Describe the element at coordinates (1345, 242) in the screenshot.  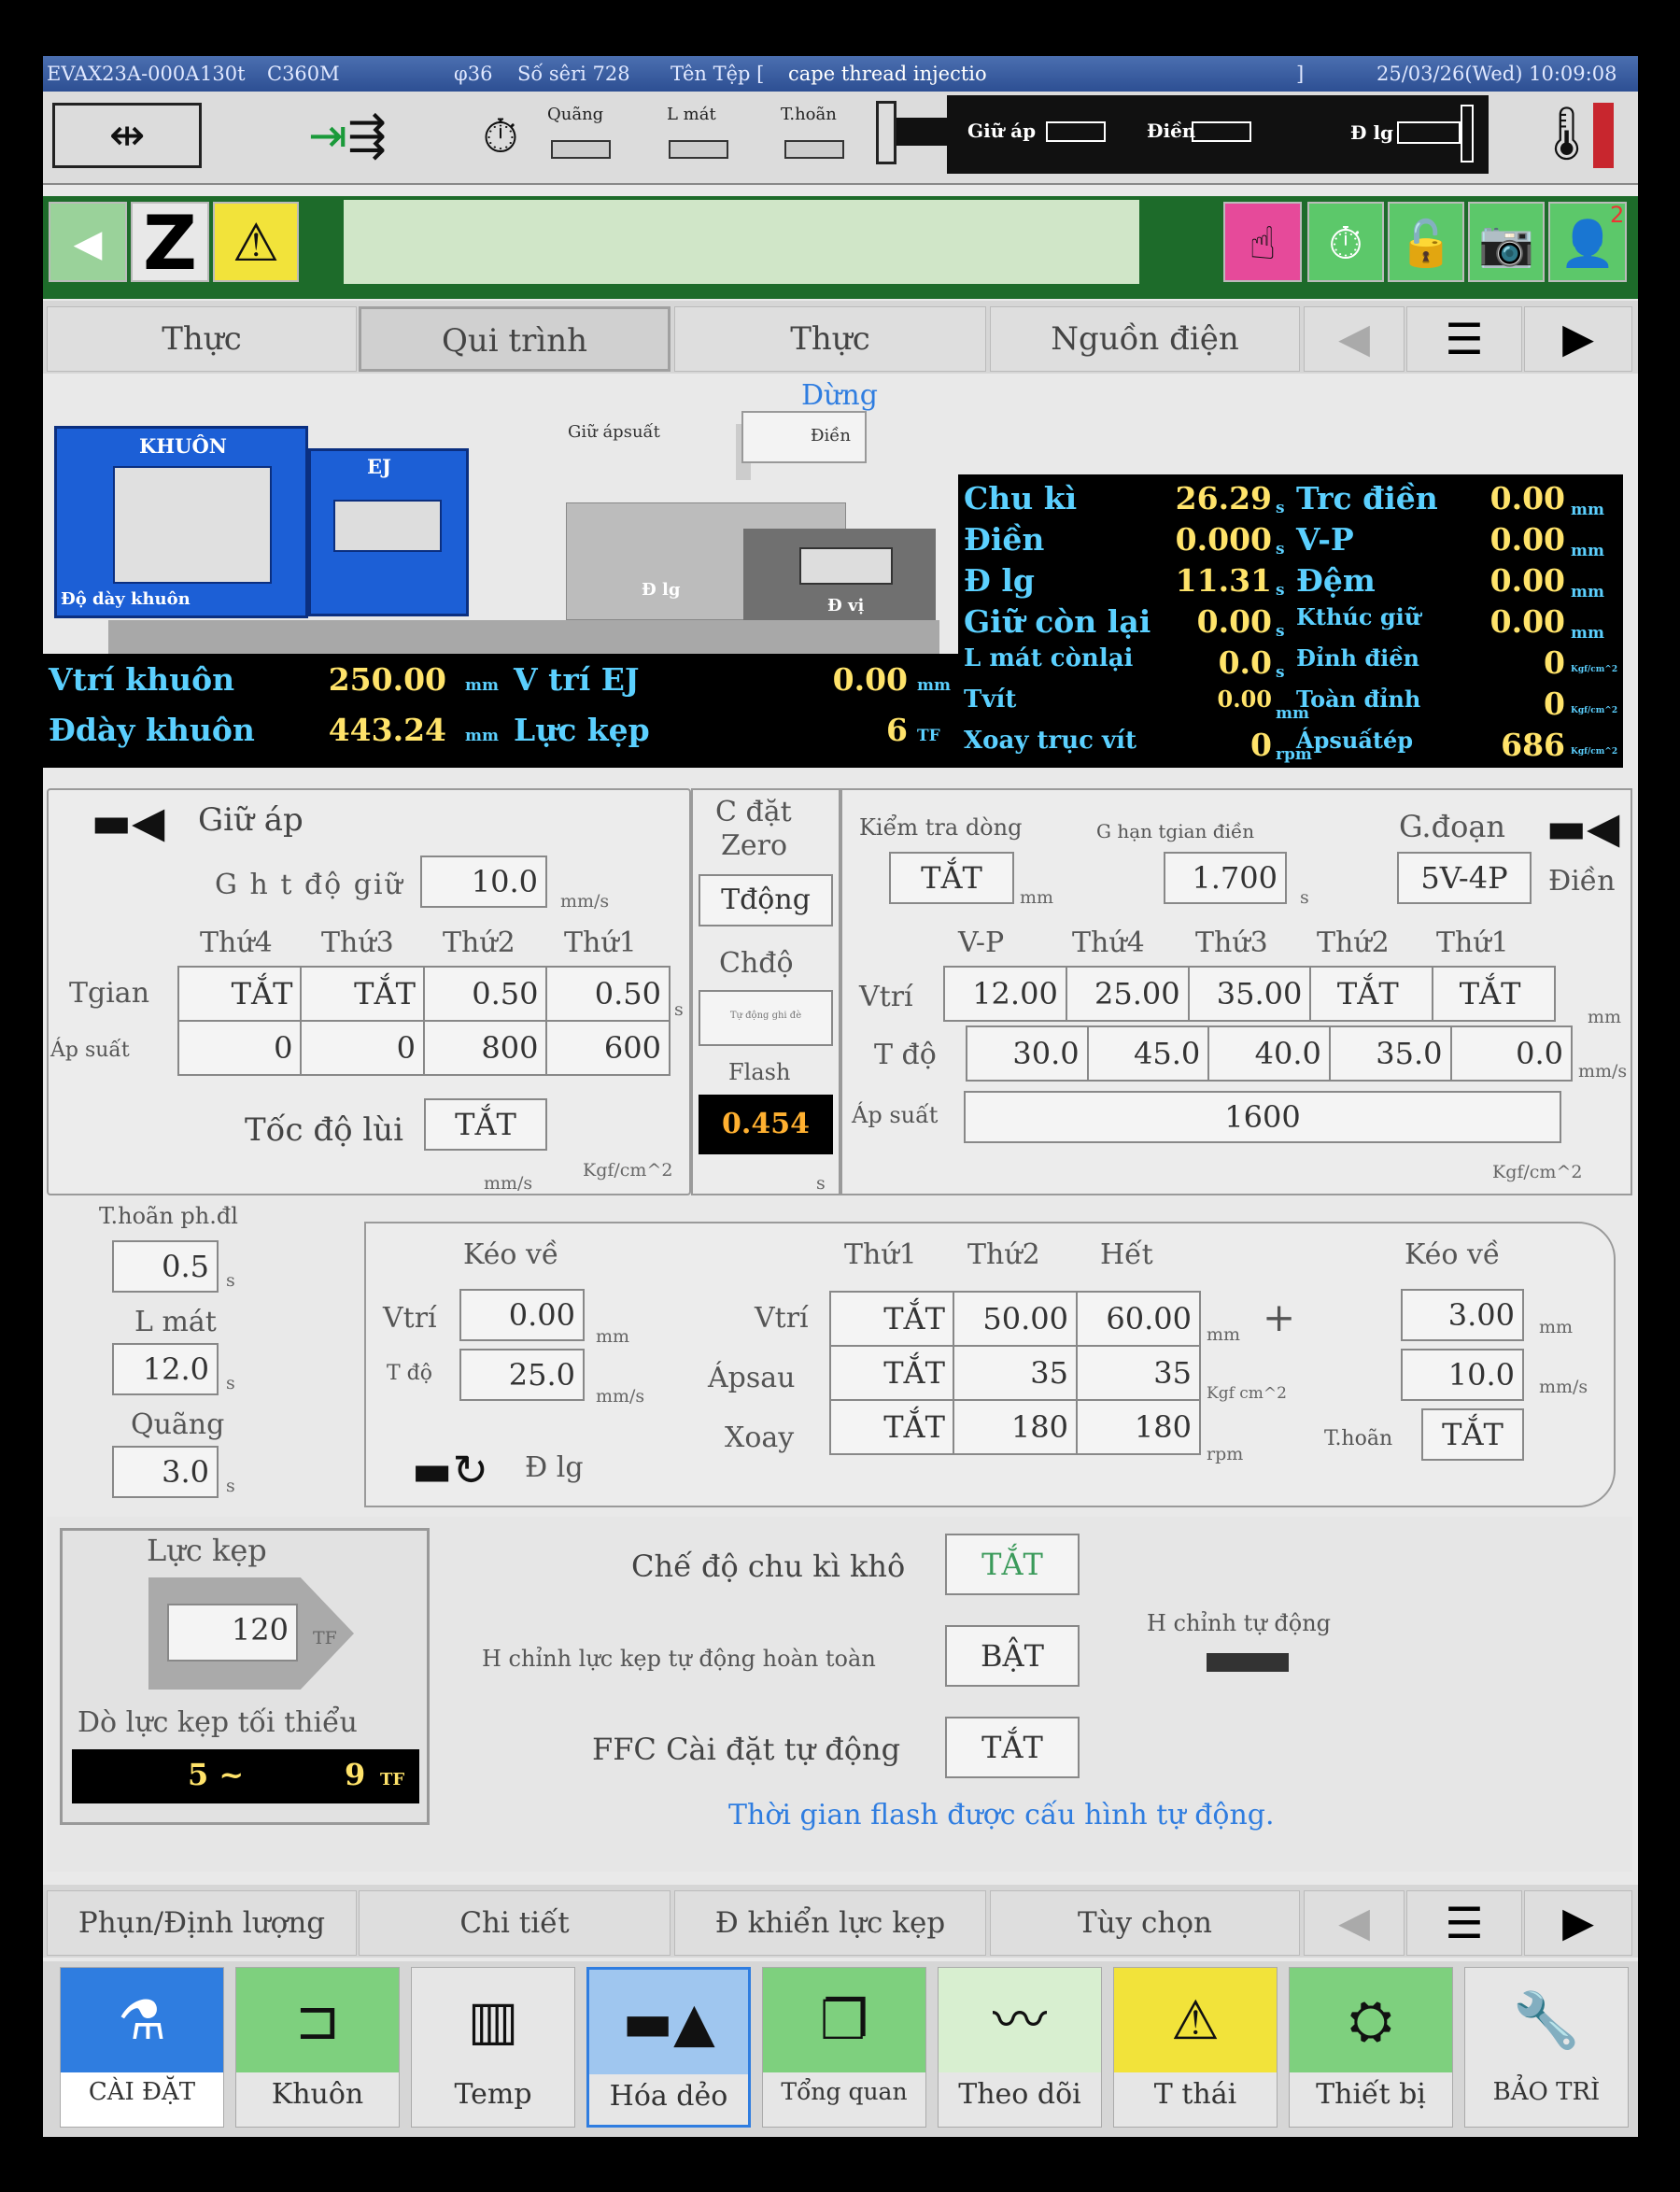
I see `timer-icon: ⏱` at that location.